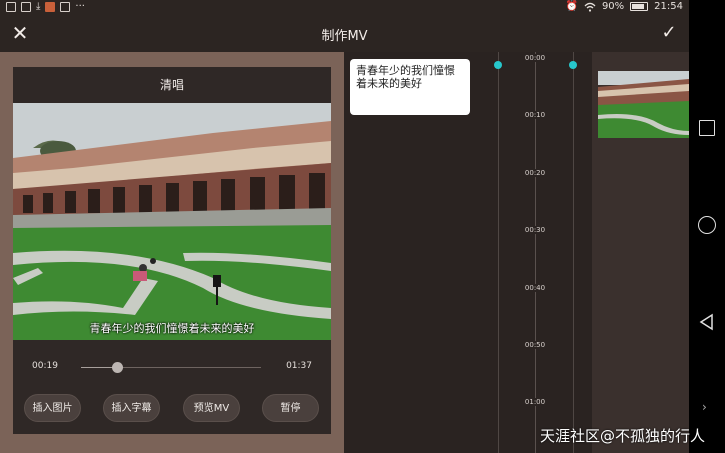 This screenshot has height=453, width=725. I want to click on mode-label: 清唱, so click(171, 85).